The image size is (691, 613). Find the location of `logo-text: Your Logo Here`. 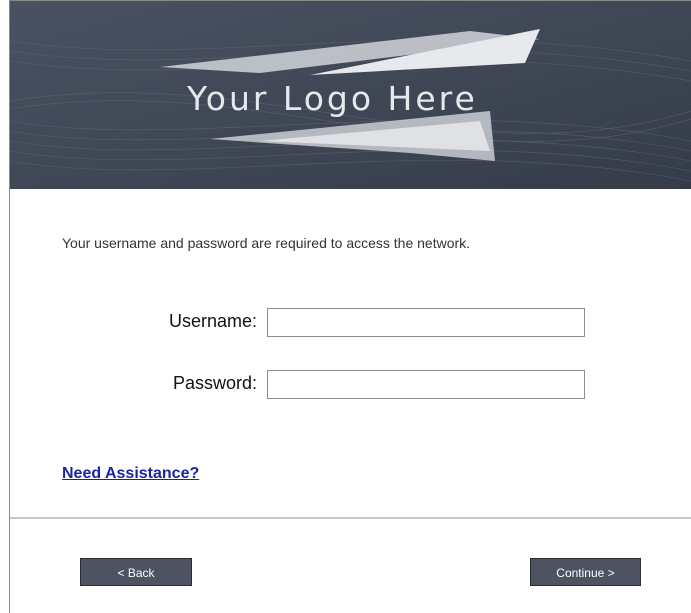

logo-text: Your Logo Here is located at coordinates (332, 98).